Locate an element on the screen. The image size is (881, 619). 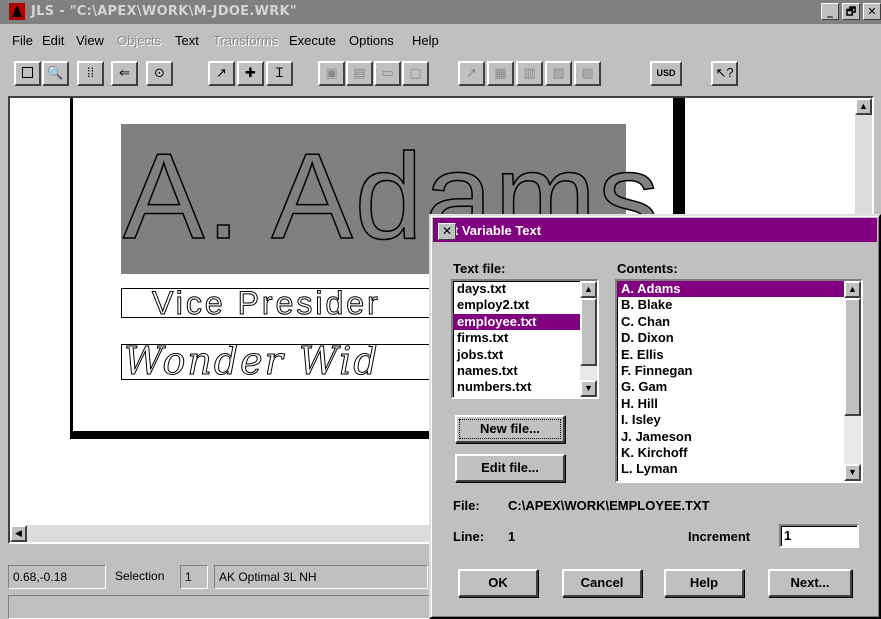
menu-edit: Edit is located at coordinates (53, 40).